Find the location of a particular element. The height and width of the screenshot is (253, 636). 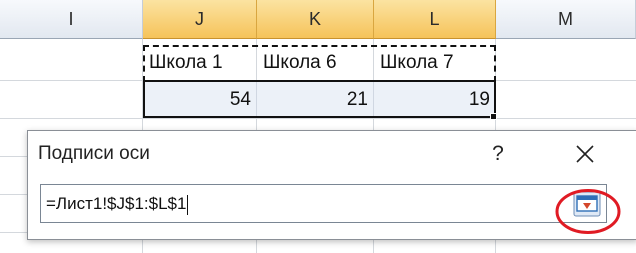

cell-j2: 54 is located at coordinates (200, 99).